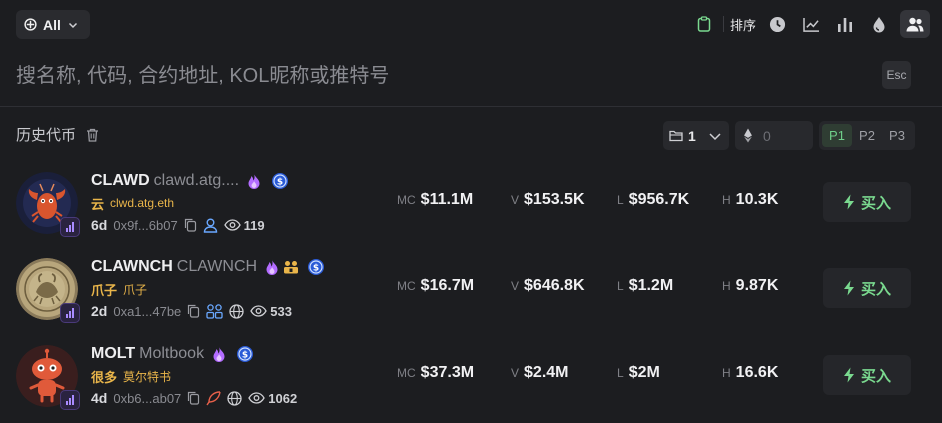 Image resolution: width=942 pixels, height=423 pixels. Describe the element at coordinates (214, 311) in the screenshot. I see `group-icon` at that location.